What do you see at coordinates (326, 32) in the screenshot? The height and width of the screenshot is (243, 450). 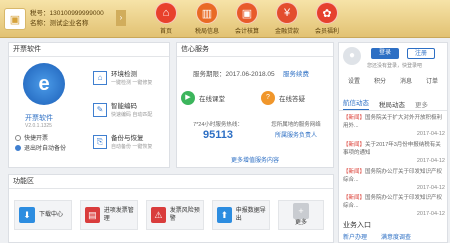 I see `nav-member-label: 会员福利` at bounding box center [326, 32].